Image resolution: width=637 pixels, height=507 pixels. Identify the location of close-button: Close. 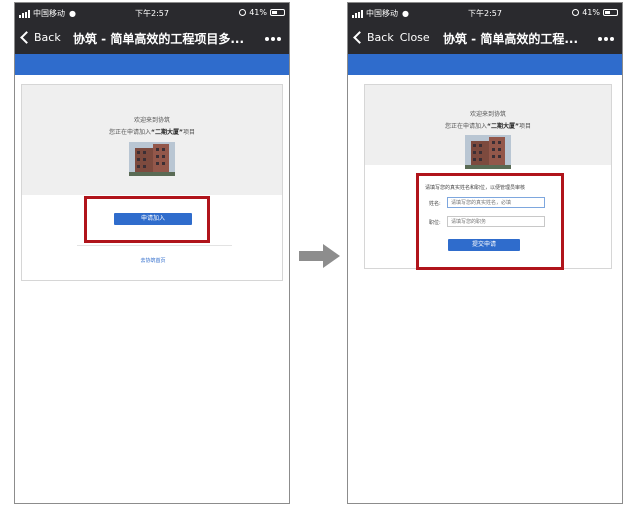
(415, 37).